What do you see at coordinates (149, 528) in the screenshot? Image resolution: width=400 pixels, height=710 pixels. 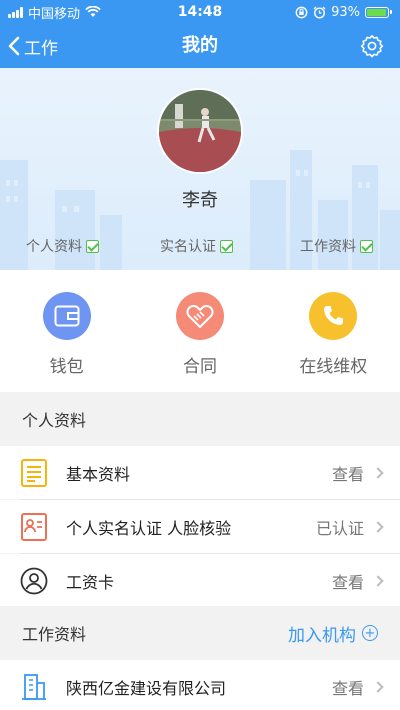 I see `list-item-label: 个人实名认证 人脸核验` at bounding box center [149, 528].